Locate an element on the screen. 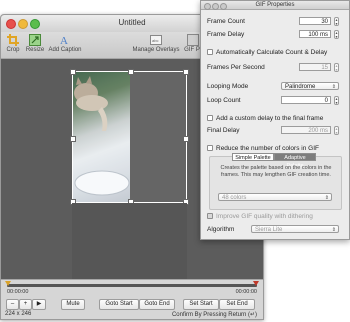  goto-start-button: Goto Start is located at coordinates (119, 304).